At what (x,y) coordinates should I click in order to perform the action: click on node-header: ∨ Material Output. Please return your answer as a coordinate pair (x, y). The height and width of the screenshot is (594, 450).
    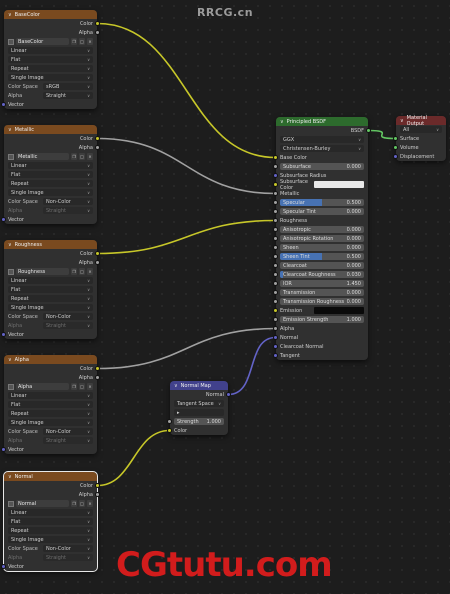
    Looking at the image, I should click on (421, 121).